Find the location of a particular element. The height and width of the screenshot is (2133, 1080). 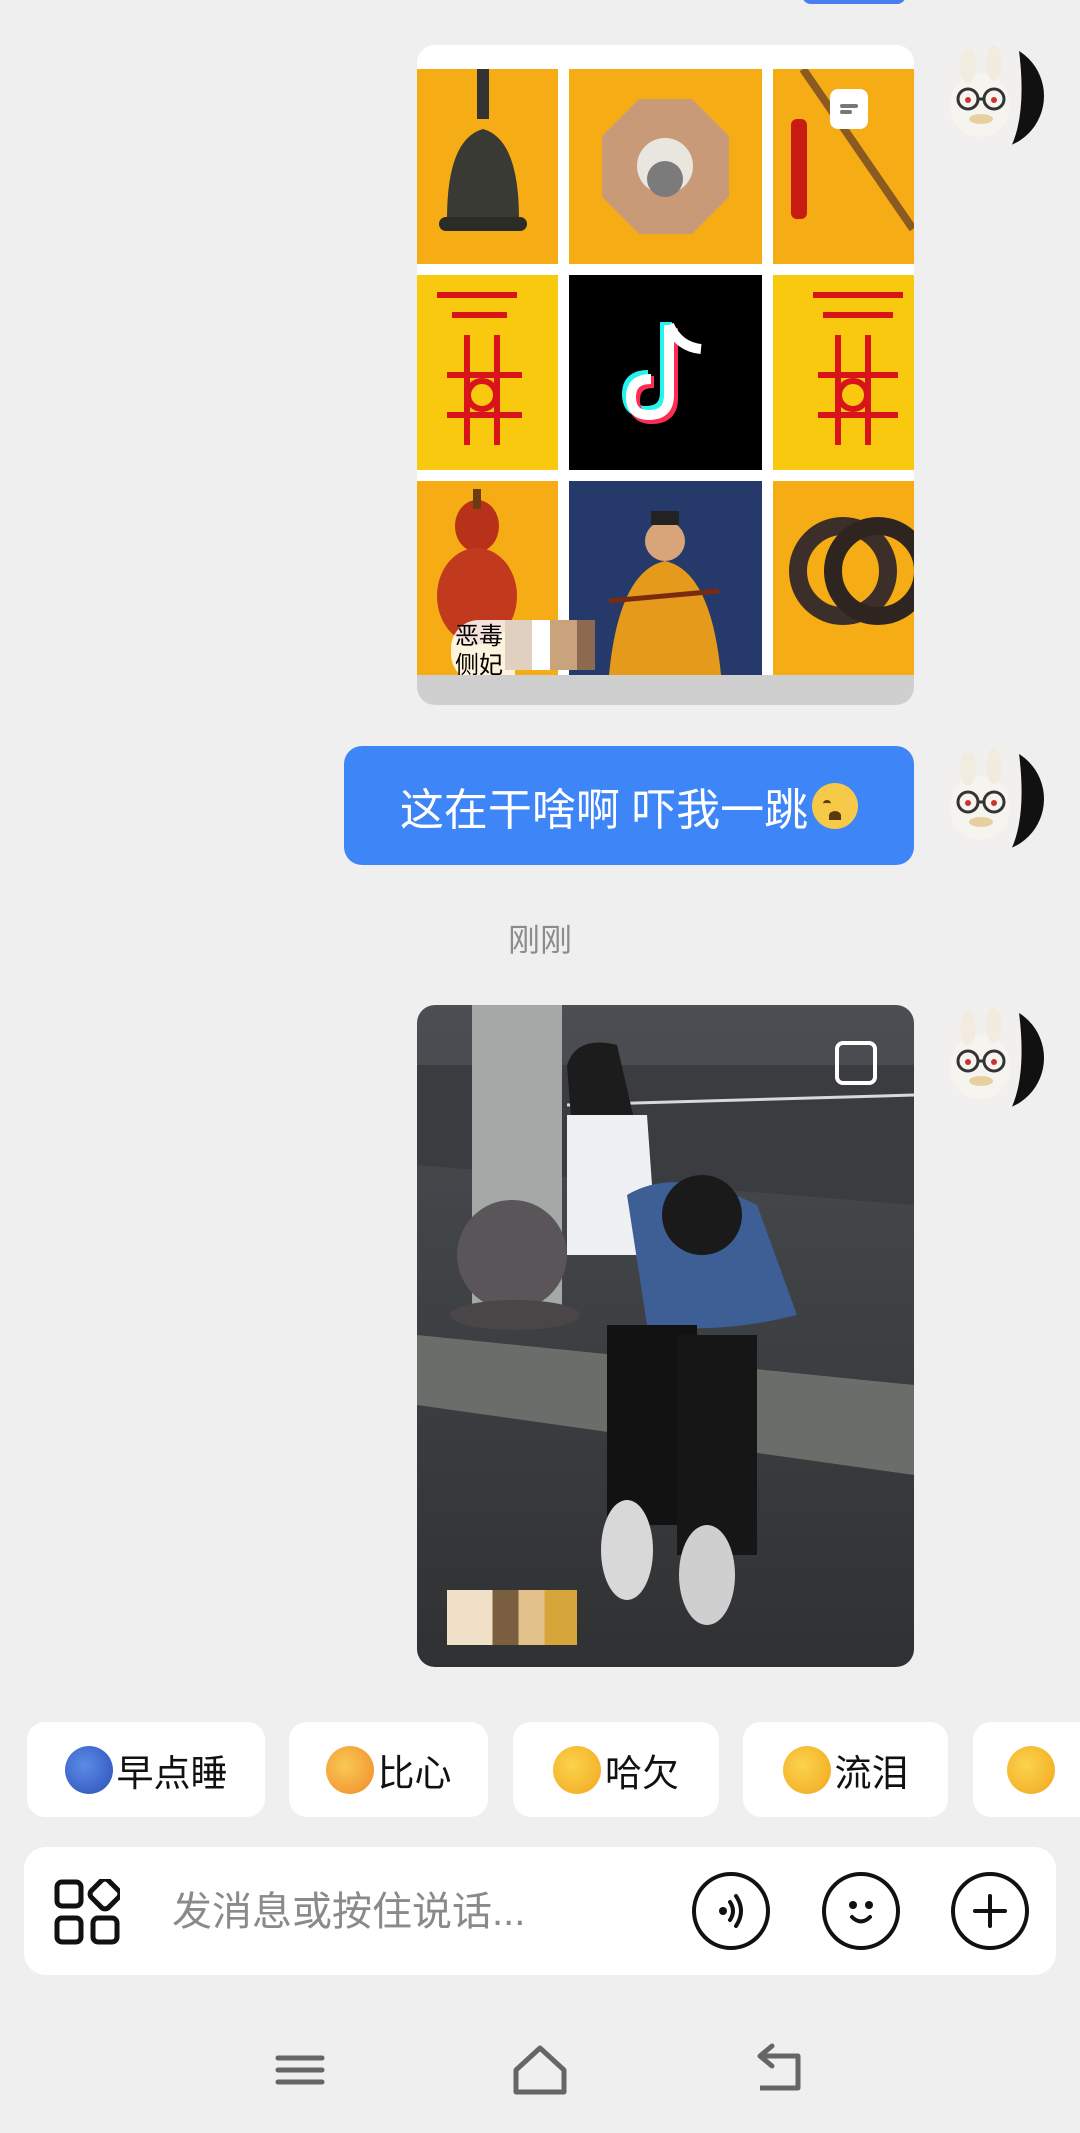

shared-photo-card is located at coordinates (665, 1336).